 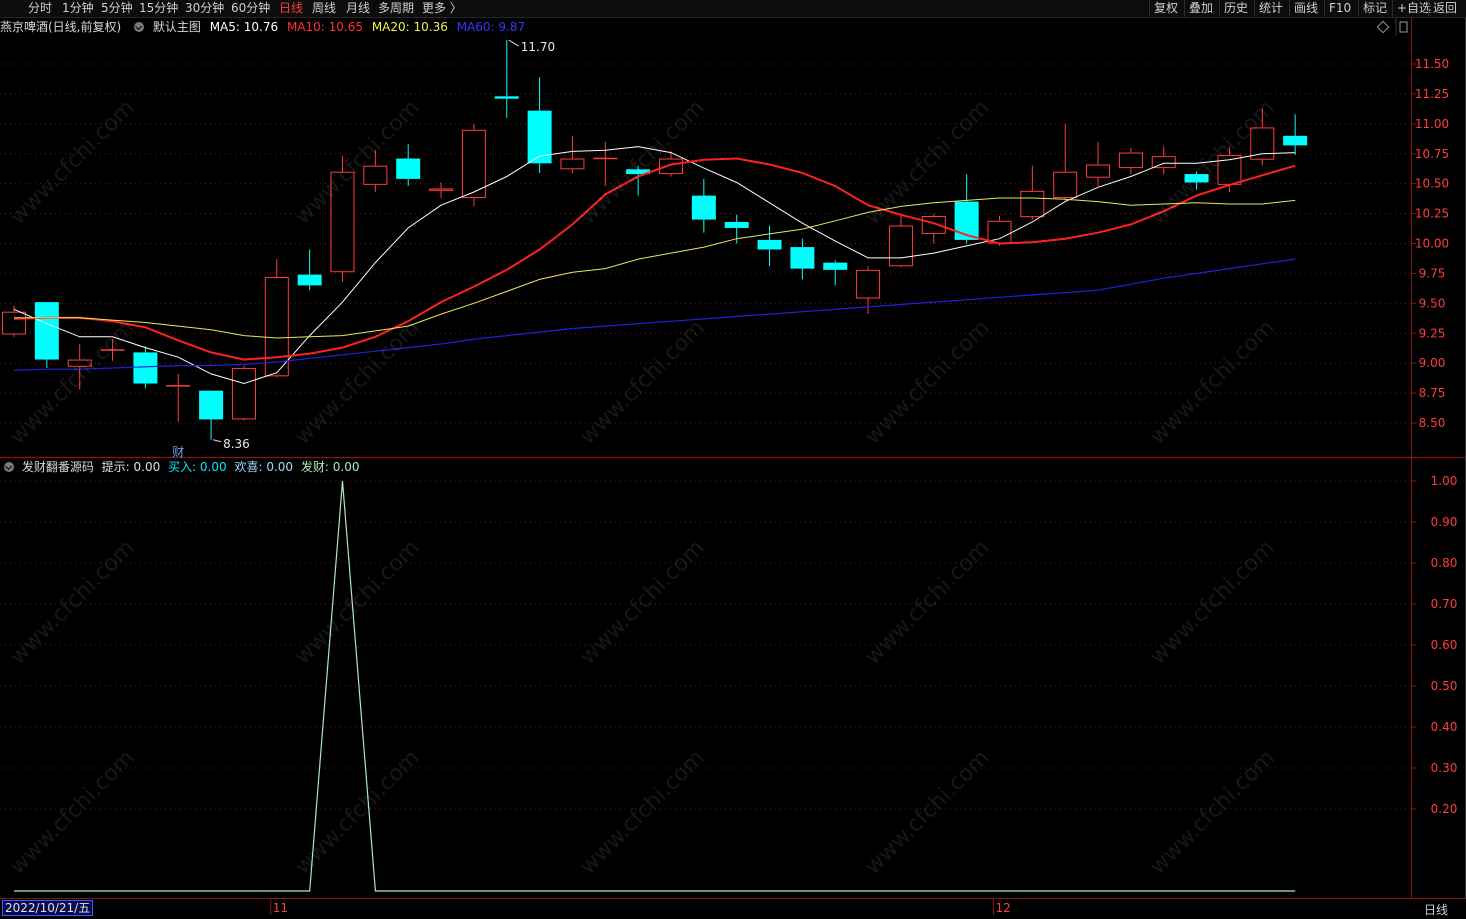 What do you see at coordinates (654, 314) in the screenshot?
I see `ma-line-ma60` at bounding box center [654, 314].